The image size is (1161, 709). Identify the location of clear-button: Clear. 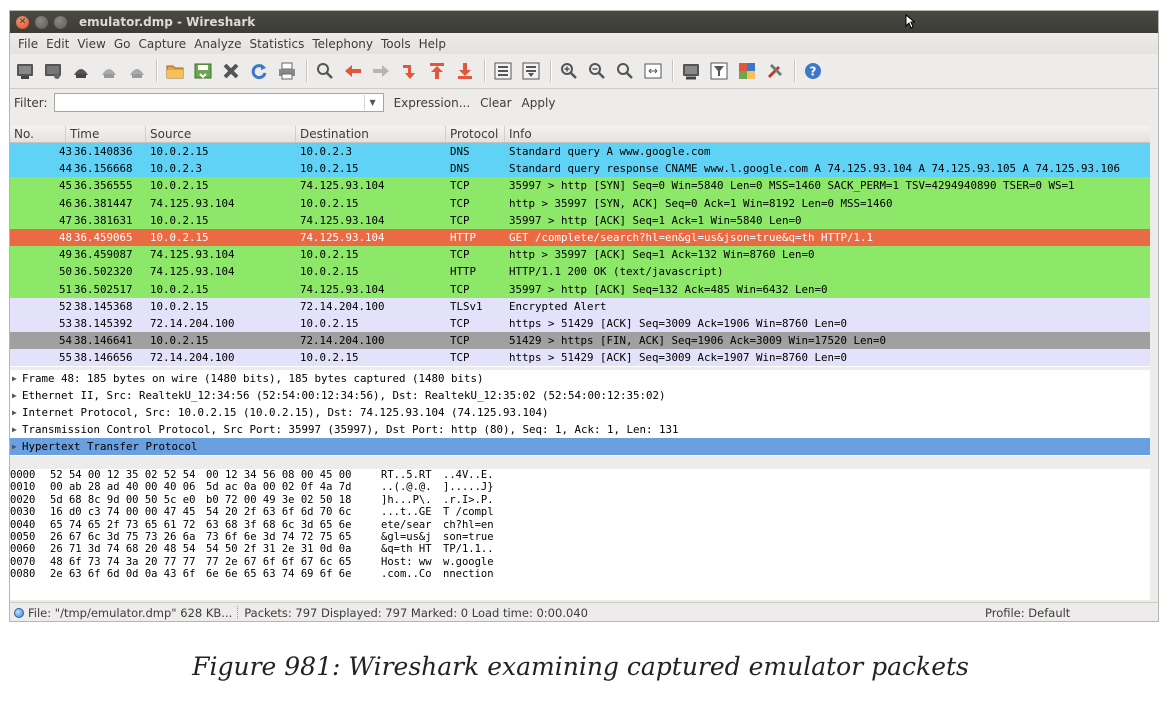
(495, 103).